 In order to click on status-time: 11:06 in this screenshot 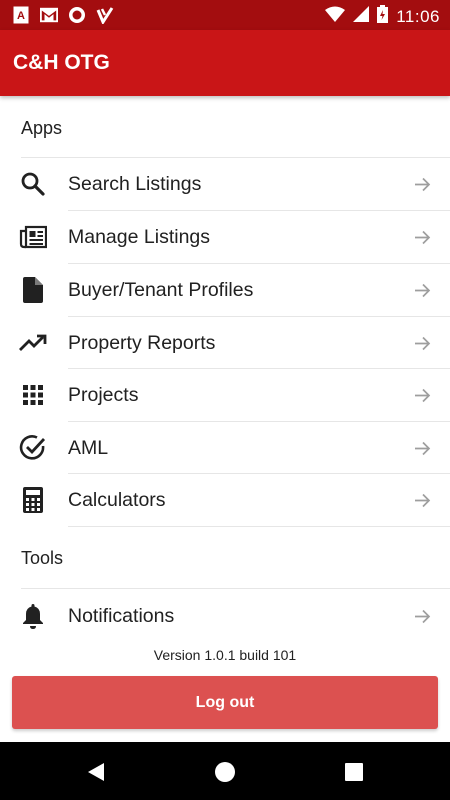, I will do `click(418, 16)`.